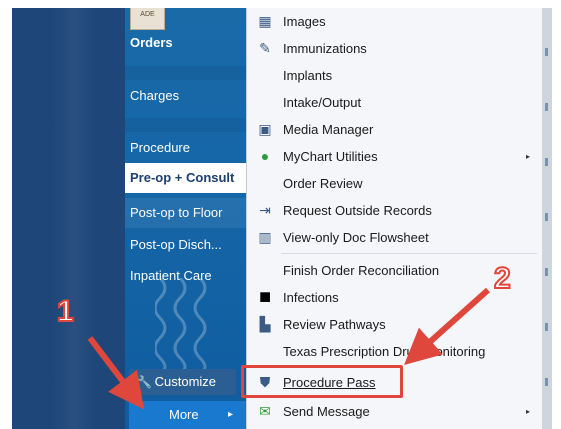  Describe the element at coordinates (65, 311) in the screenshot. I see `step-number-1: 1` at that location.